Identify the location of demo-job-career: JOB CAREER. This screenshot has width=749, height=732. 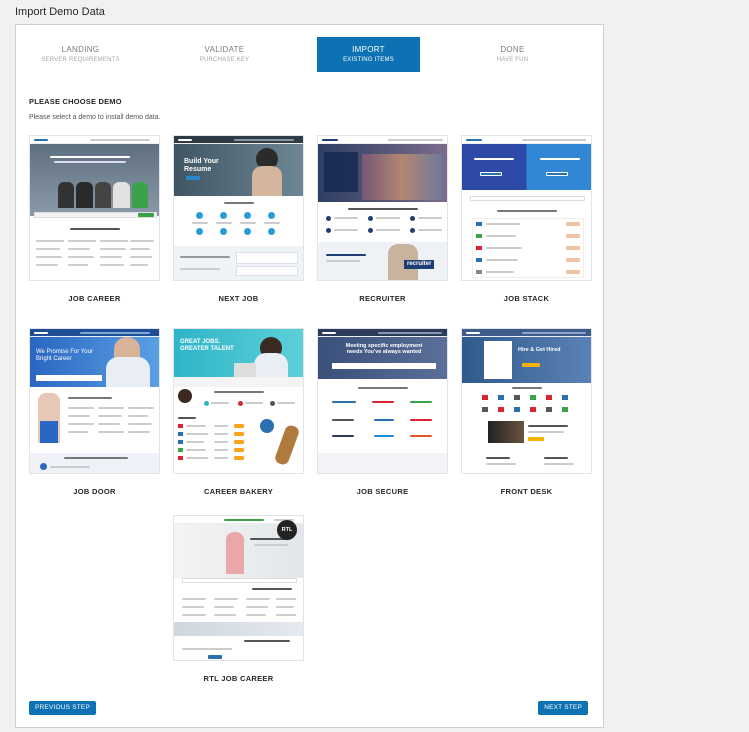
(94, 219).